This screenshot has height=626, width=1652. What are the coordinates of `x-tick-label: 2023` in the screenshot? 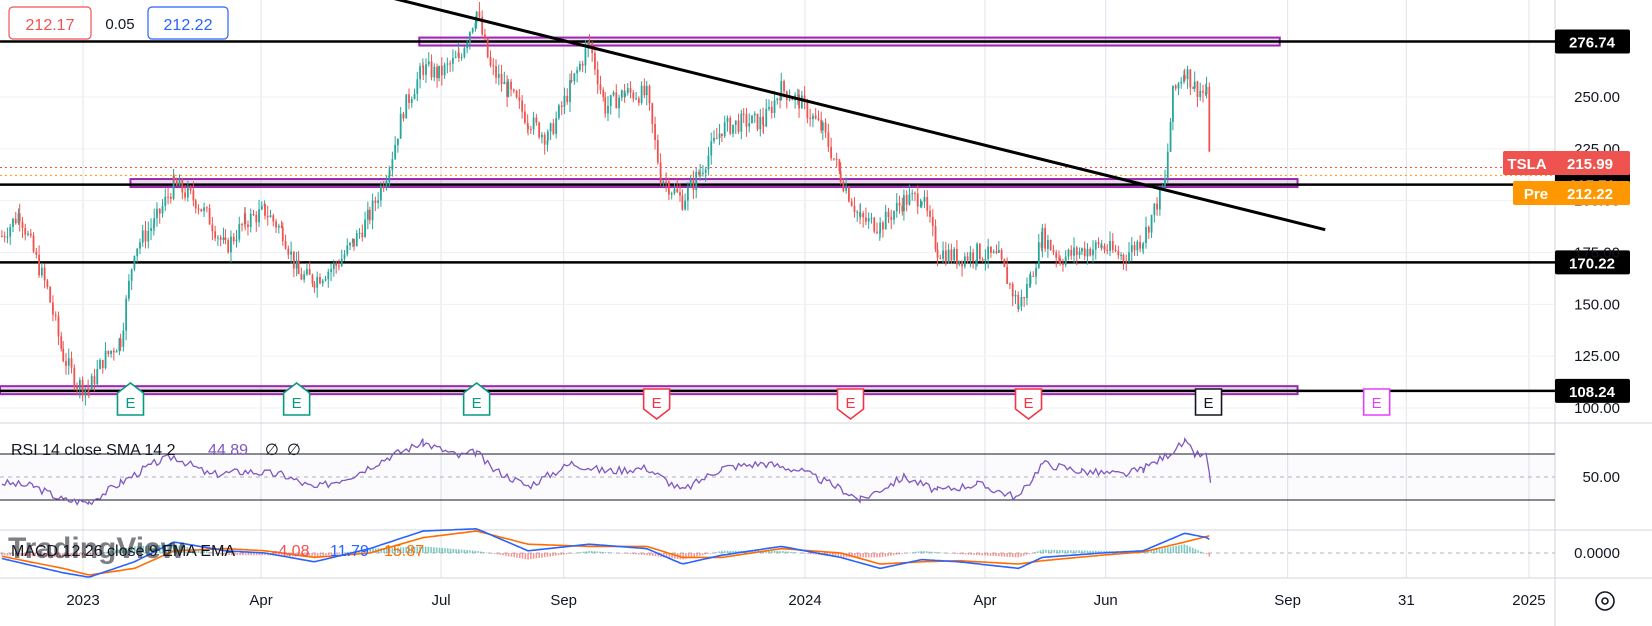 It's located at (82, 600).